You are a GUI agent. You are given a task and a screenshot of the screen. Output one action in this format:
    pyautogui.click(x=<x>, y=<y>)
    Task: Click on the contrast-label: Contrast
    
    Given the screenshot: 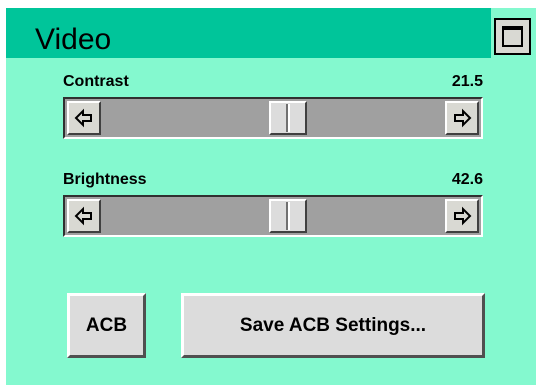 What is the action you would take?
    pyautogui.click(x=96, y=81)
    